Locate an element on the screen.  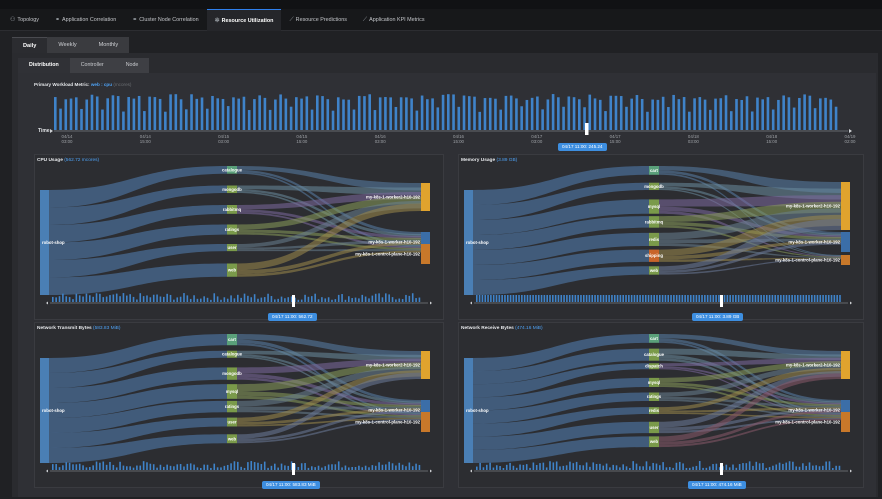
tab-application-kpi-metrics: ⟋ Application KPI Metrics is located at coordinates (394, 20).